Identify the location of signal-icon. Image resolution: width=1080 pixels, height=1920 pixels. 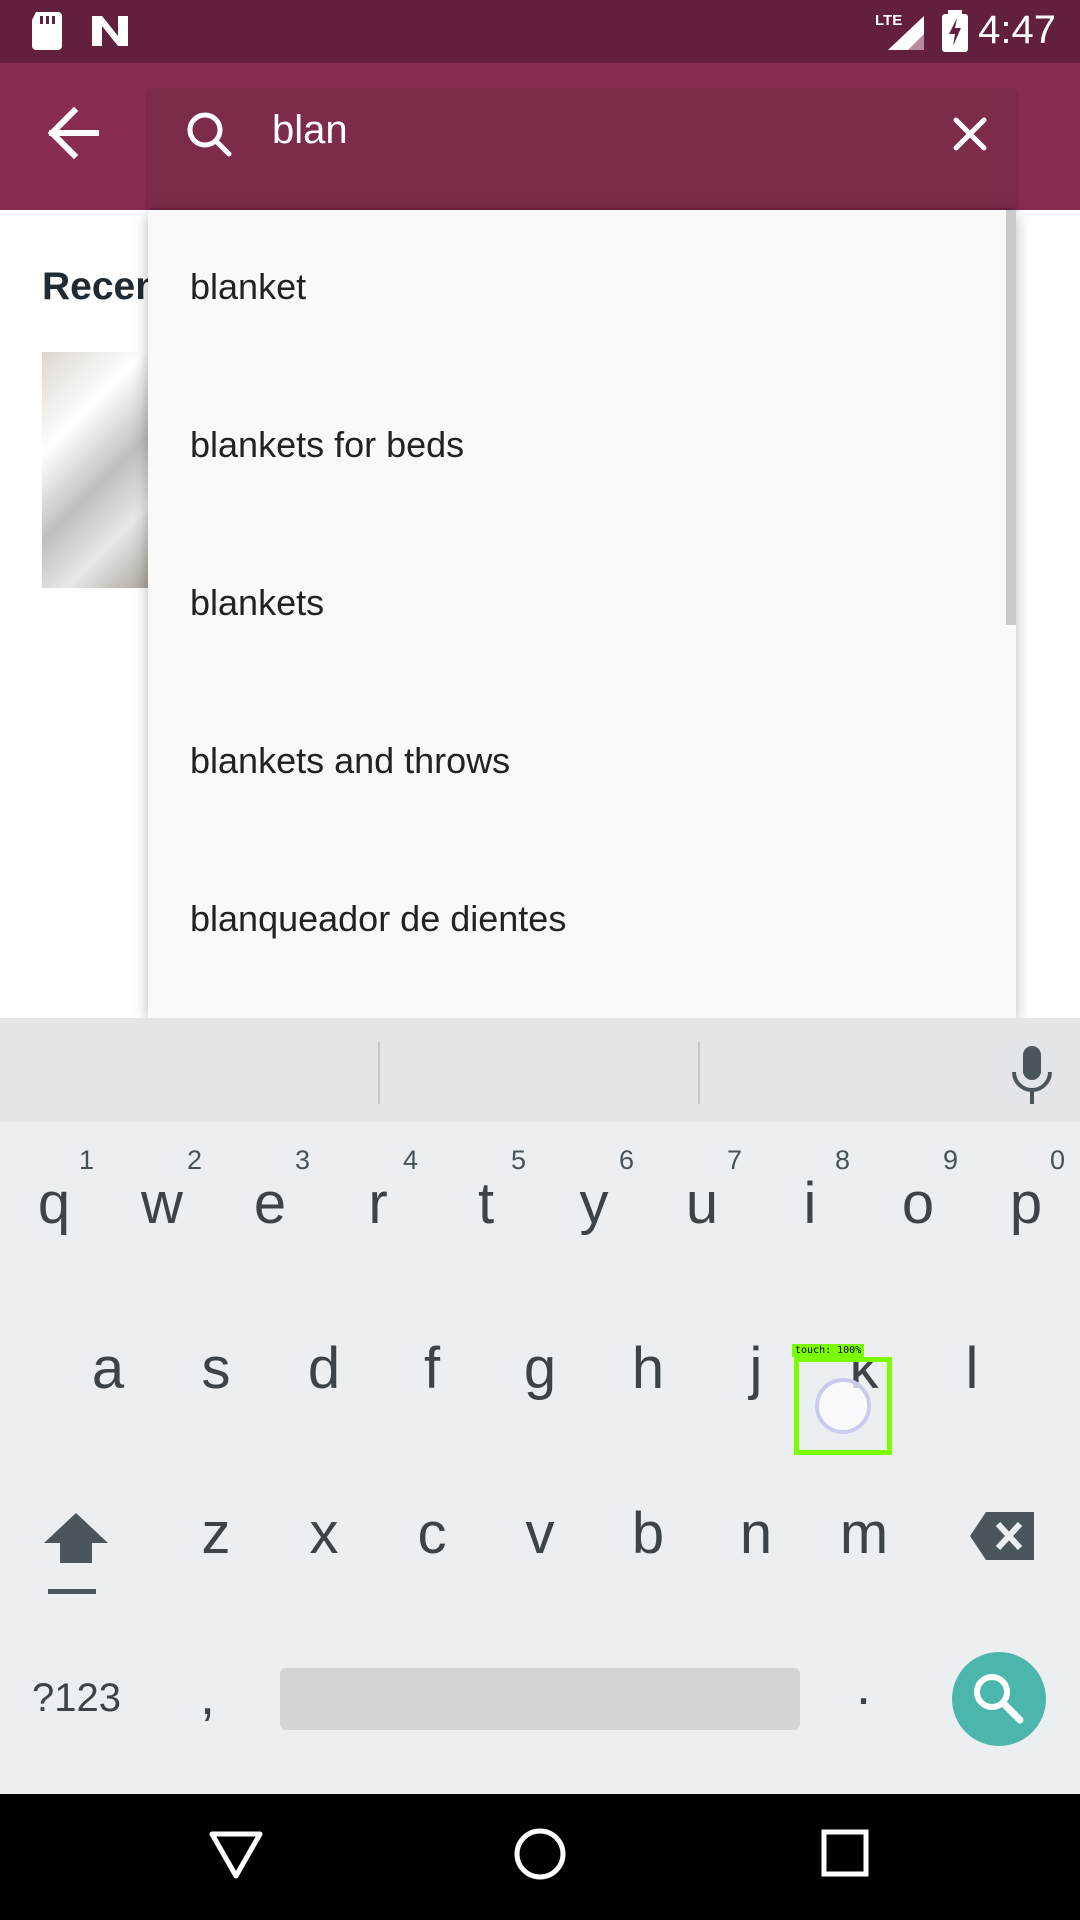
(906, 33).